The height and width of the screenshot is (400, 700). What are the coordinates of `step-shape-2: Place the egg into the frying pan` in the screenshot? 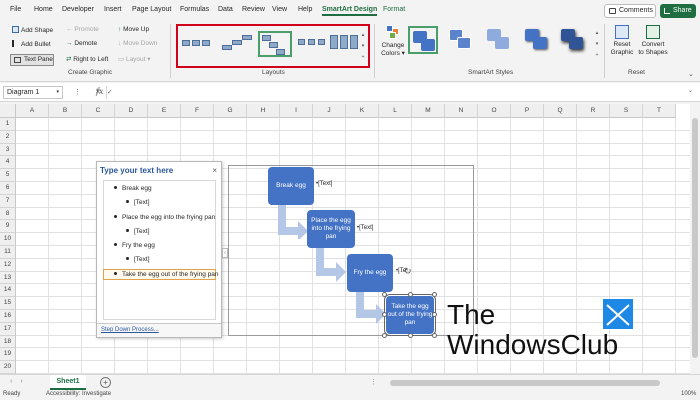 It's located at (331, 229).